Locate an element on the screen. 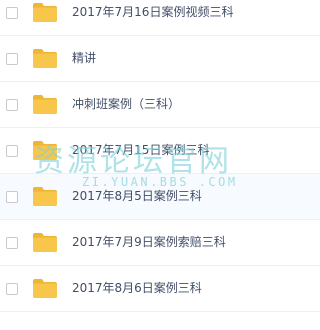  folder-row: 2017年7月16日案例视频三科 is located at coordinates (160, 18).